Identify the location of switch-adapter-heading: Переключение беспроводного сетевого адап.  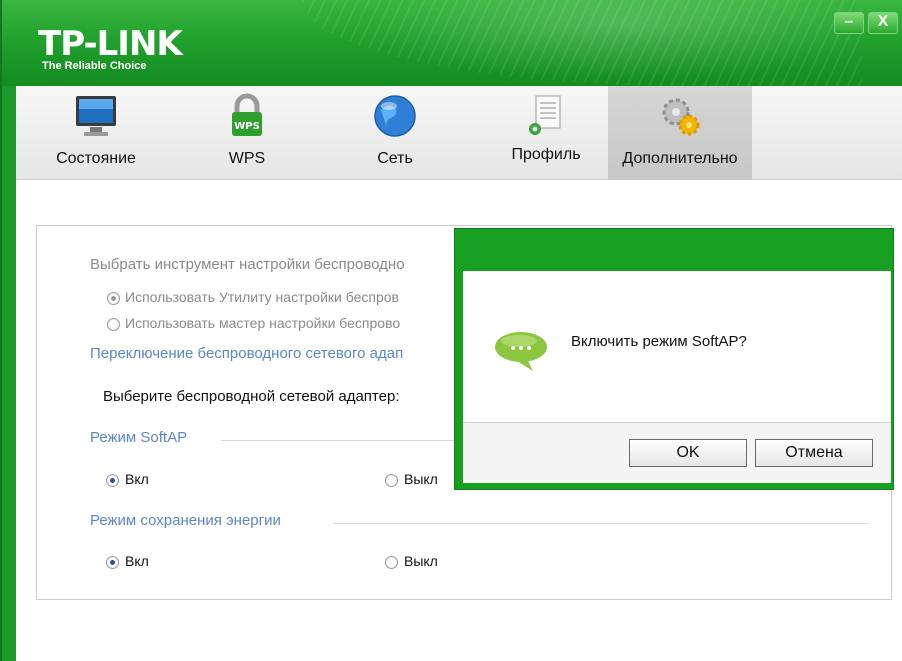
(247, 353).